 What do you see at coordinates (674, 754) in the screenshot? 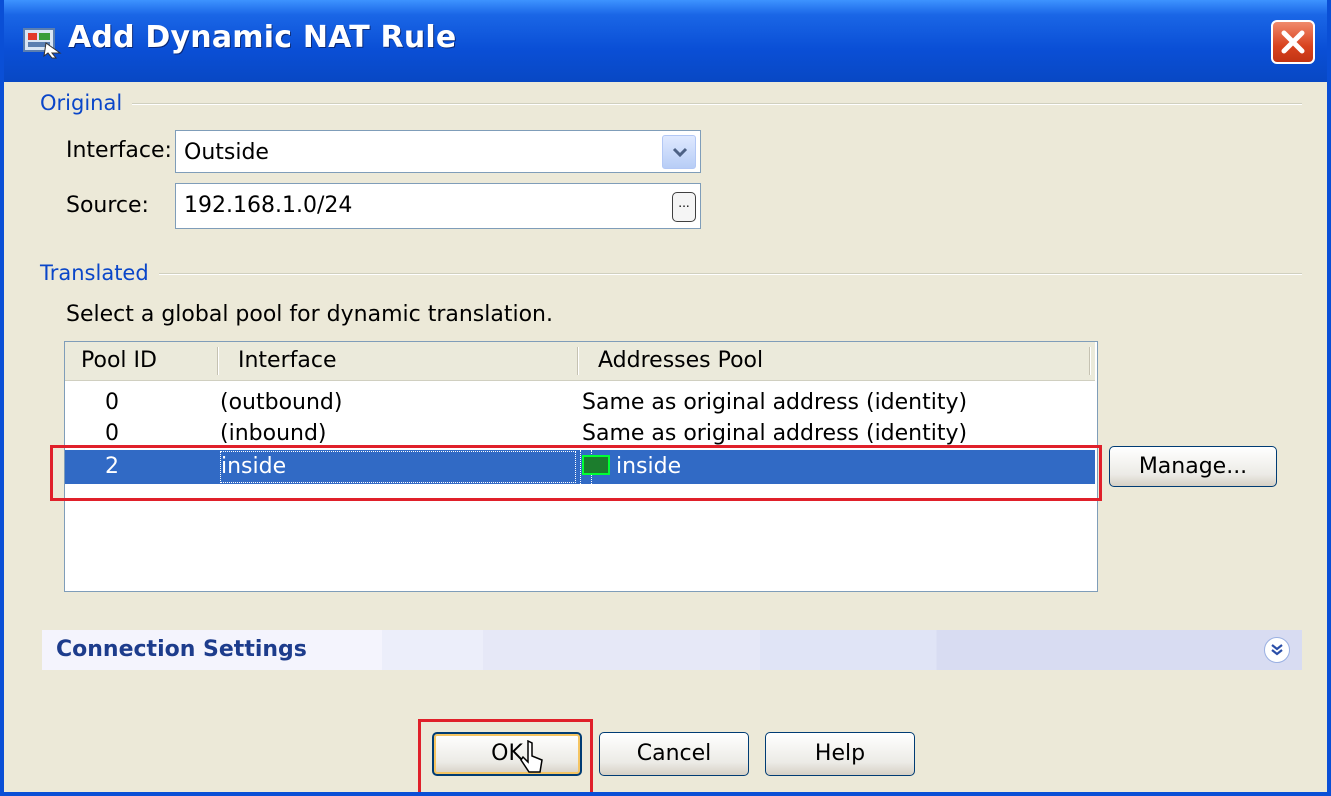
I see `cancel-button: Cancel` at bounding box center [674, 754].